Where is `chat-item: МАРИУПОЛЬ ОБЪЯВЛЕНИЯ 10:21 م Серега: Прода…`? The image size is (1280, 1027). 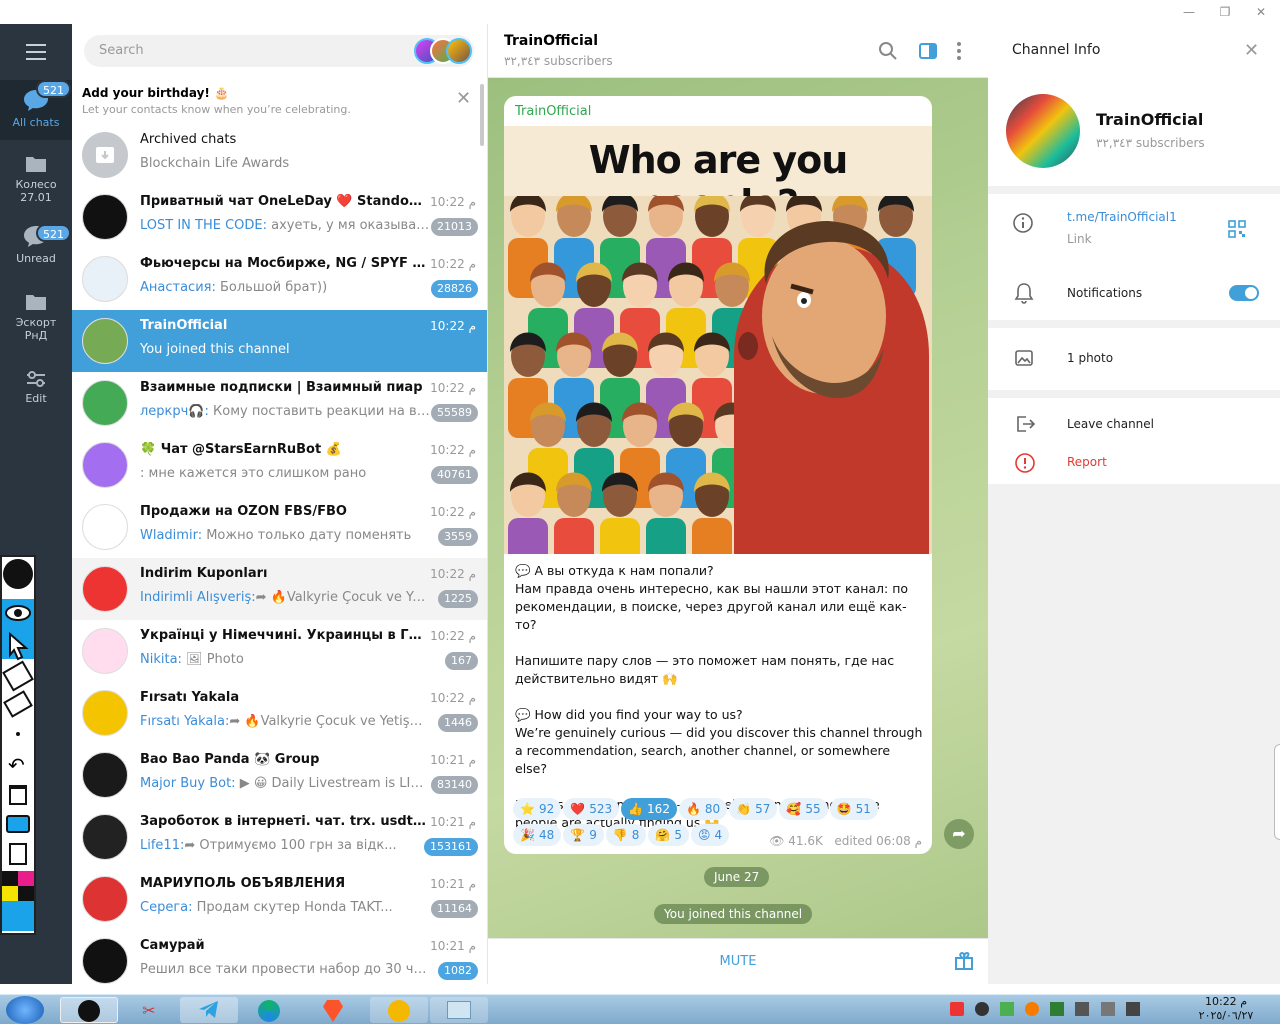
chat-item: МАРИУПОЛЬ ОБЪЯВЛЕНИЯ 10:21 م Серега: Прода… is located at coordinates (279, 899).